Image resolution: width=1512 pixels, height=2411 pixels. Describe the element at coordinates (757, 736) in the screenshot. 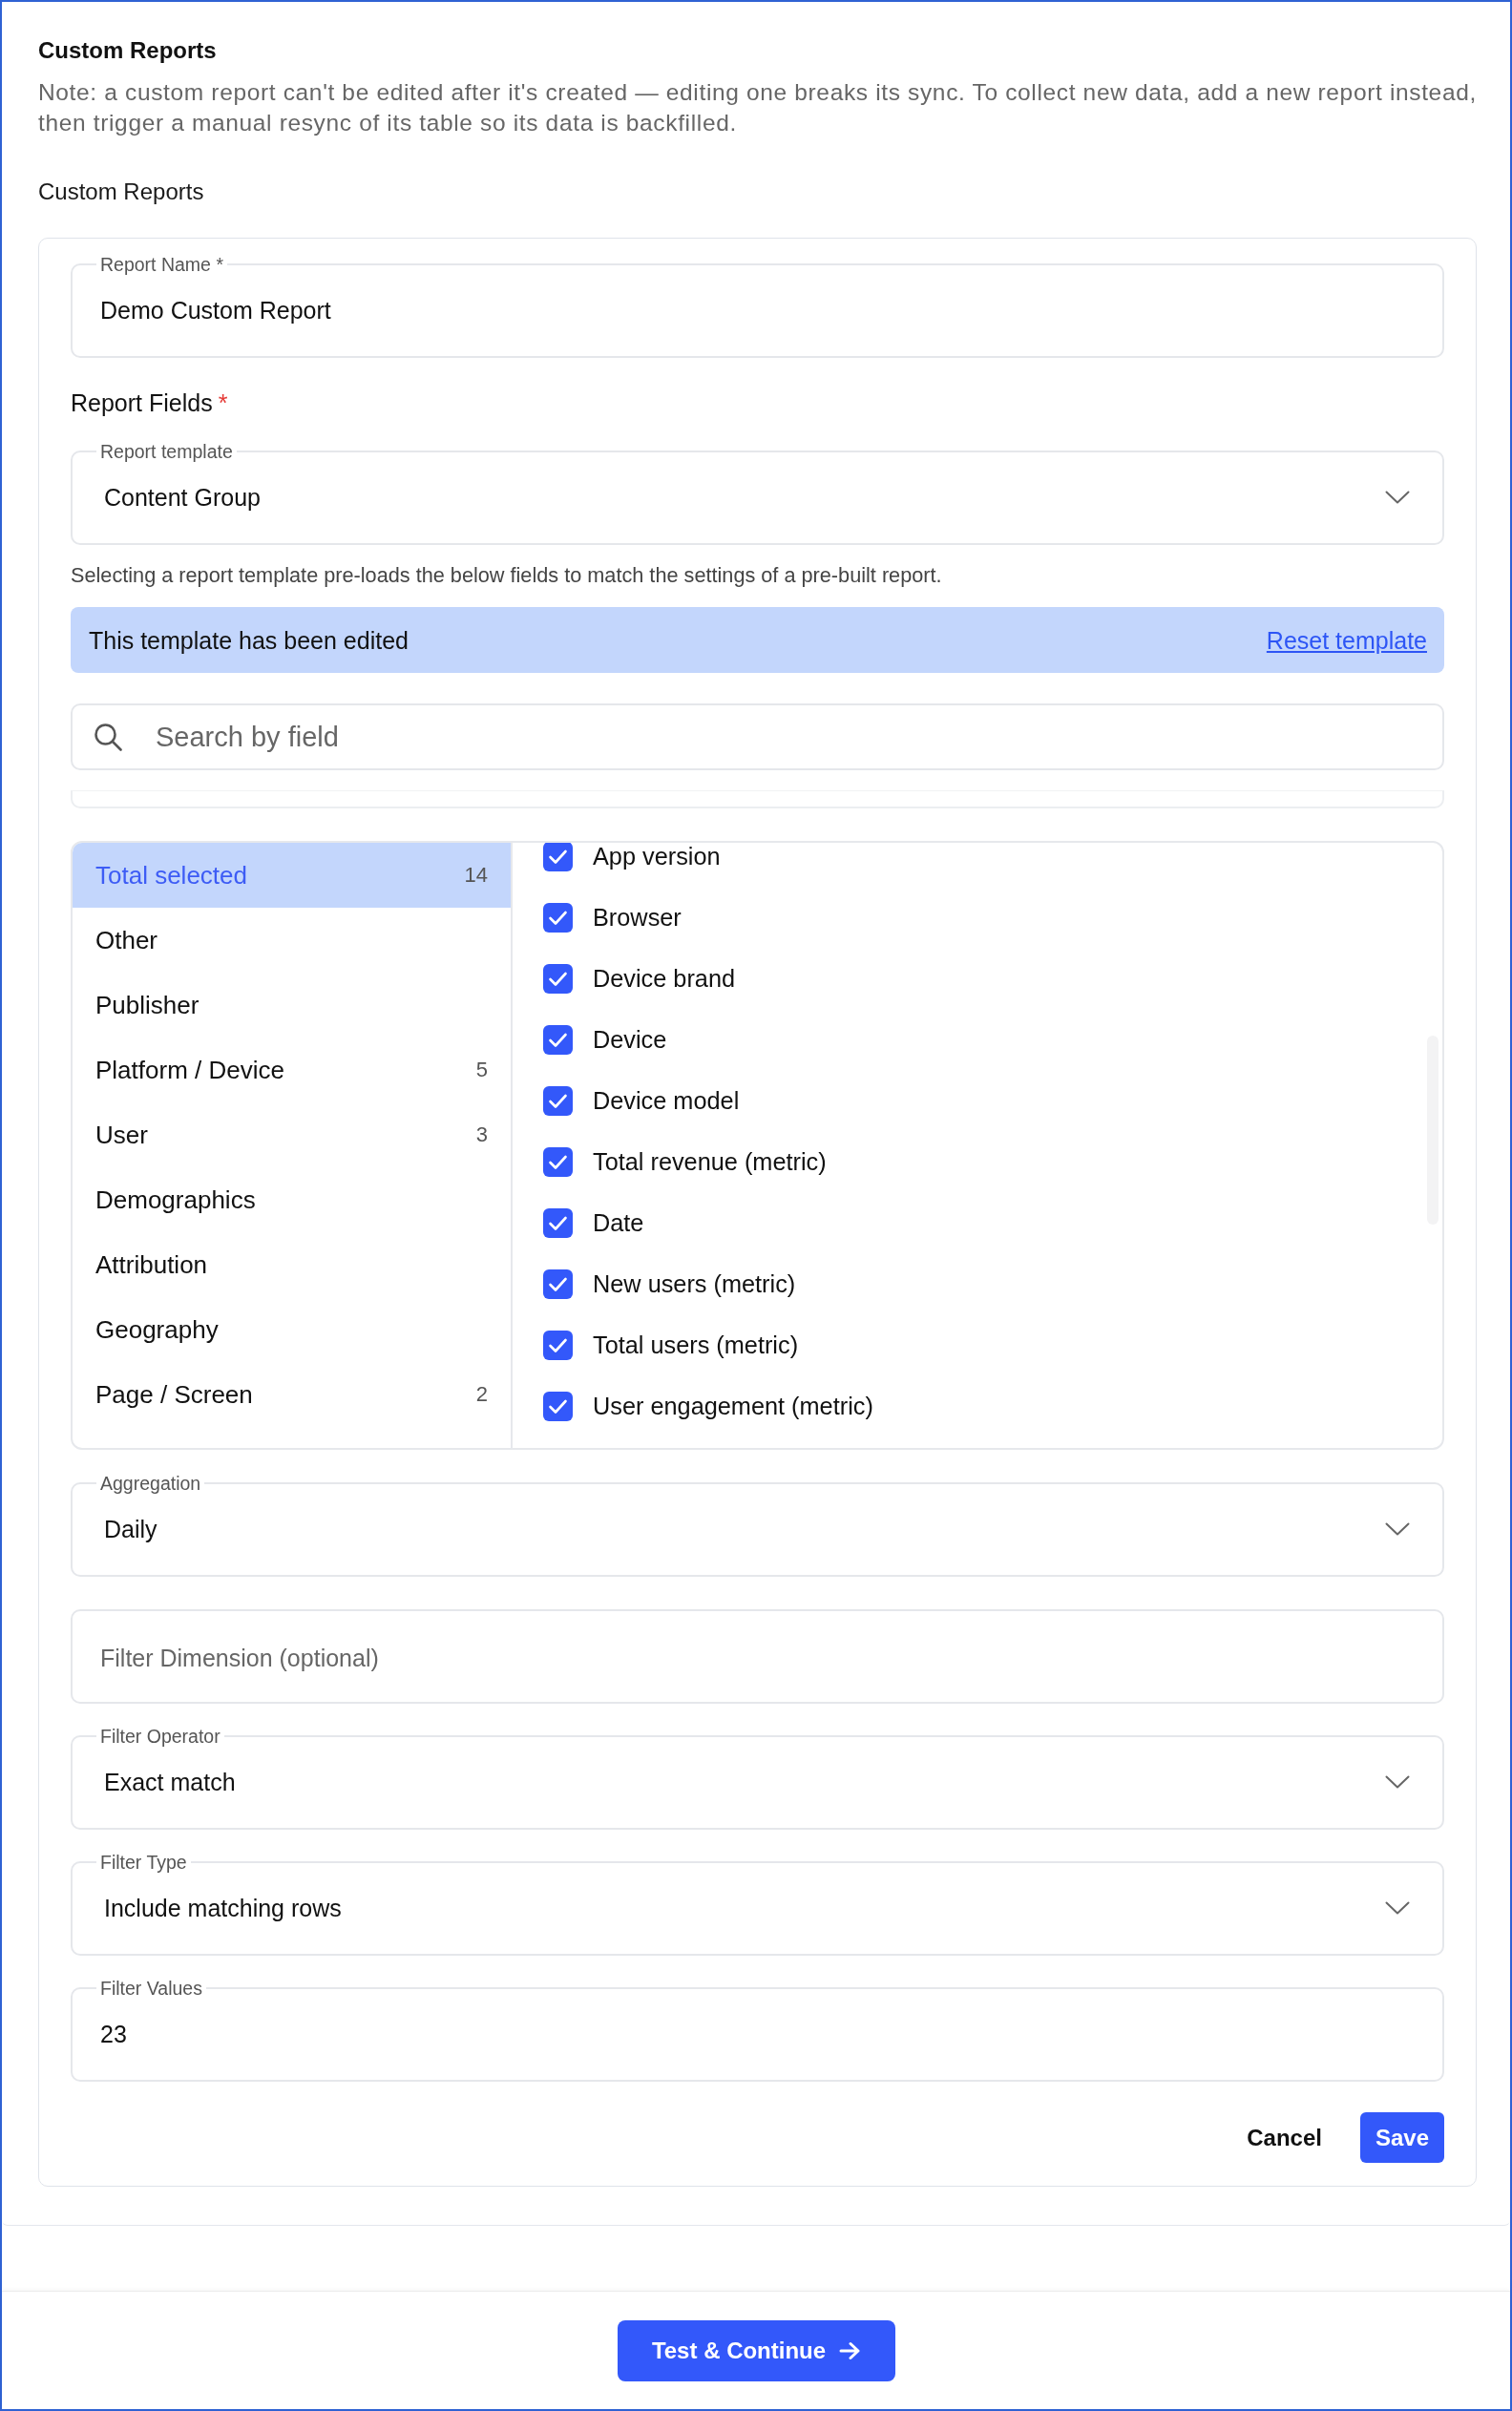

I see `search-field: Search by field` at that location.